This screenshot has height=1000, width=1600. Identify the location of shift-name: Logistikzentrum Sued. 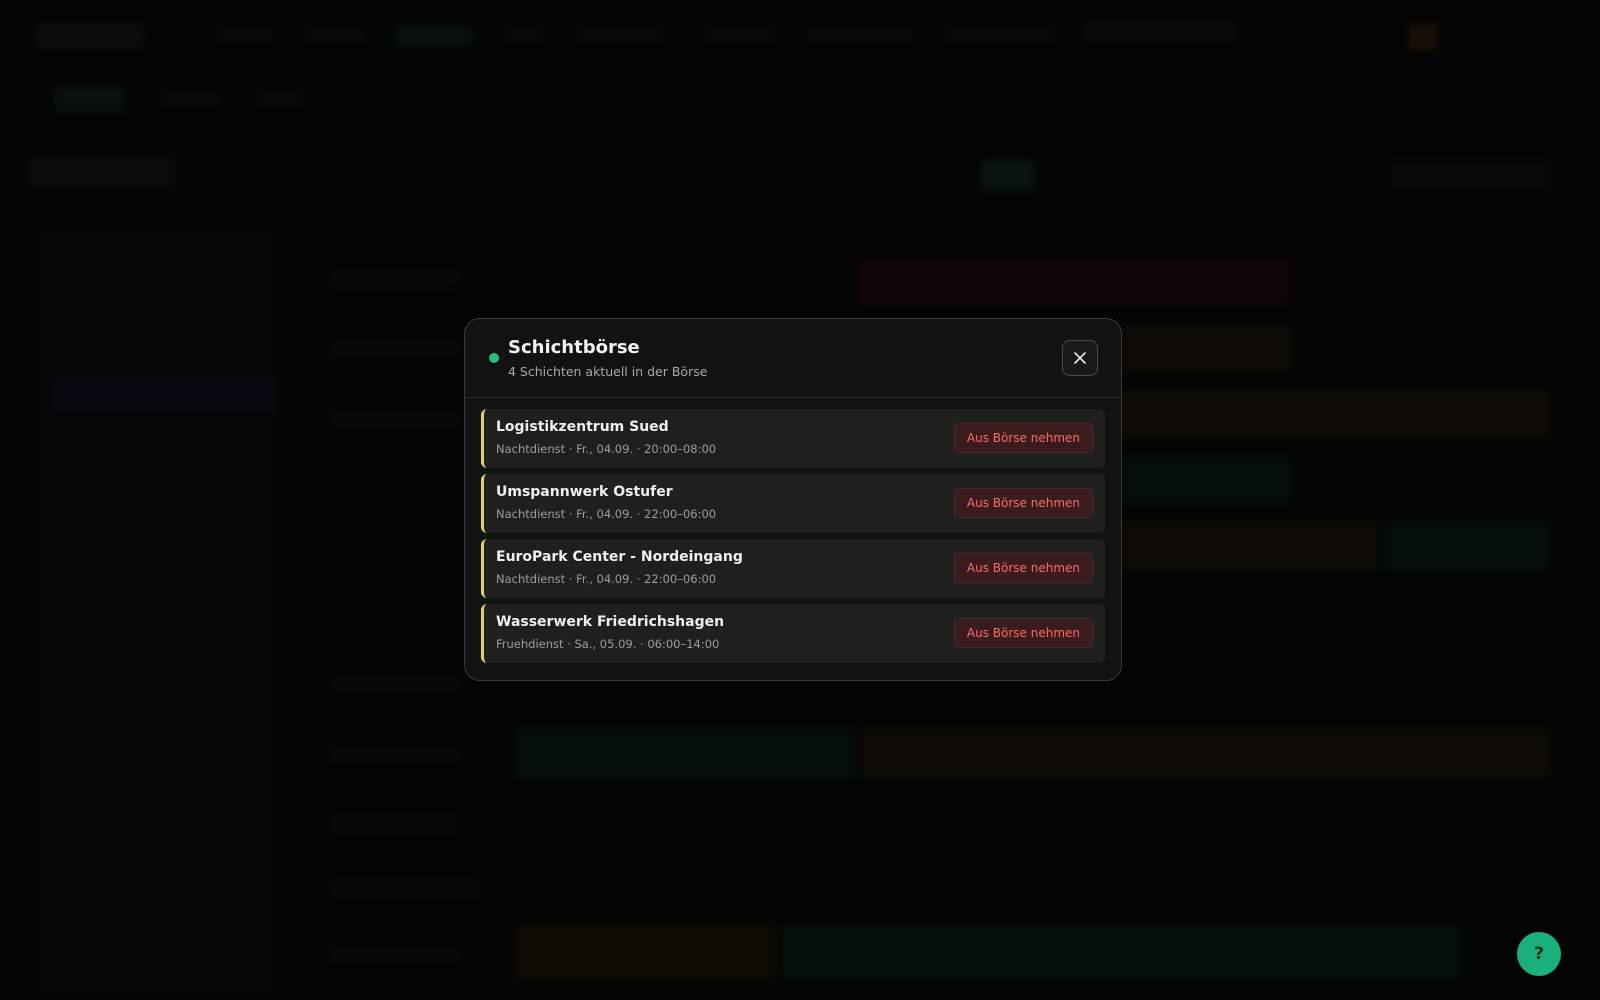
(582, 427).